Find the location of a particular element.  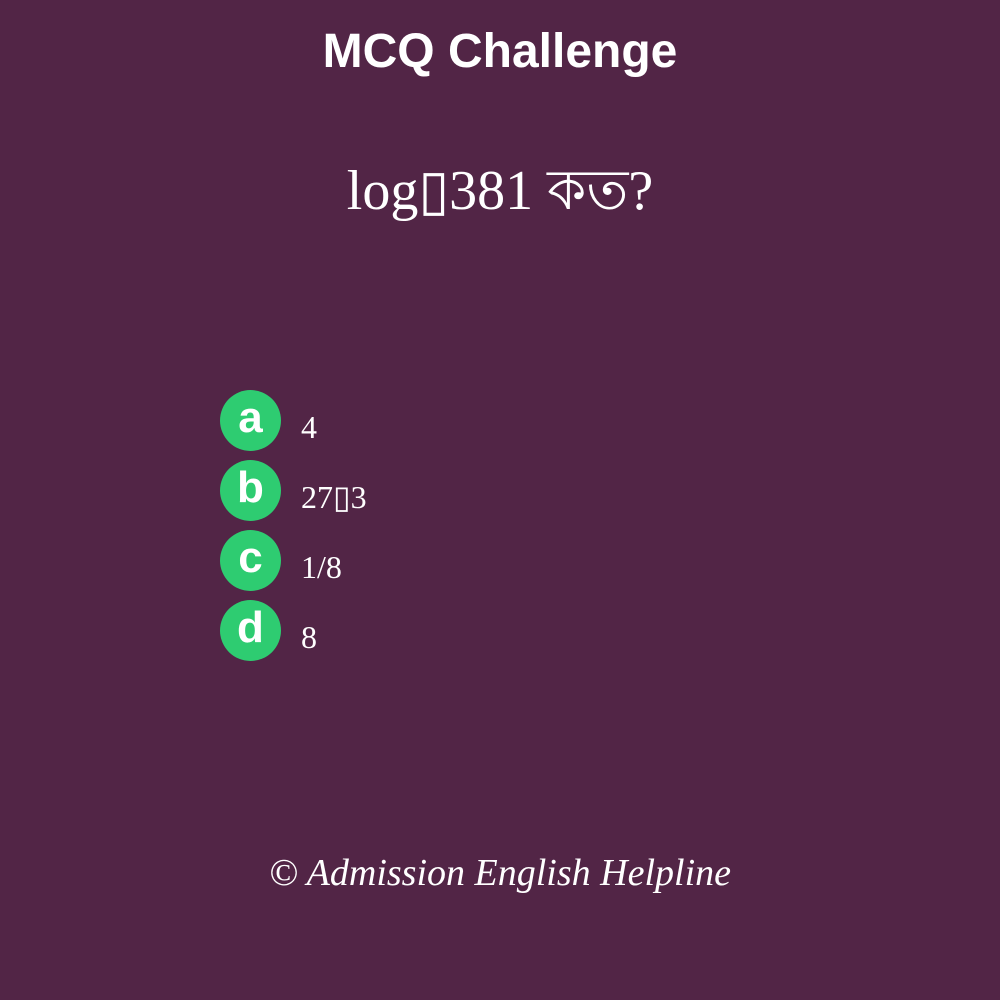

option-c-text: 1/8 is located at coordinates (321, 567).